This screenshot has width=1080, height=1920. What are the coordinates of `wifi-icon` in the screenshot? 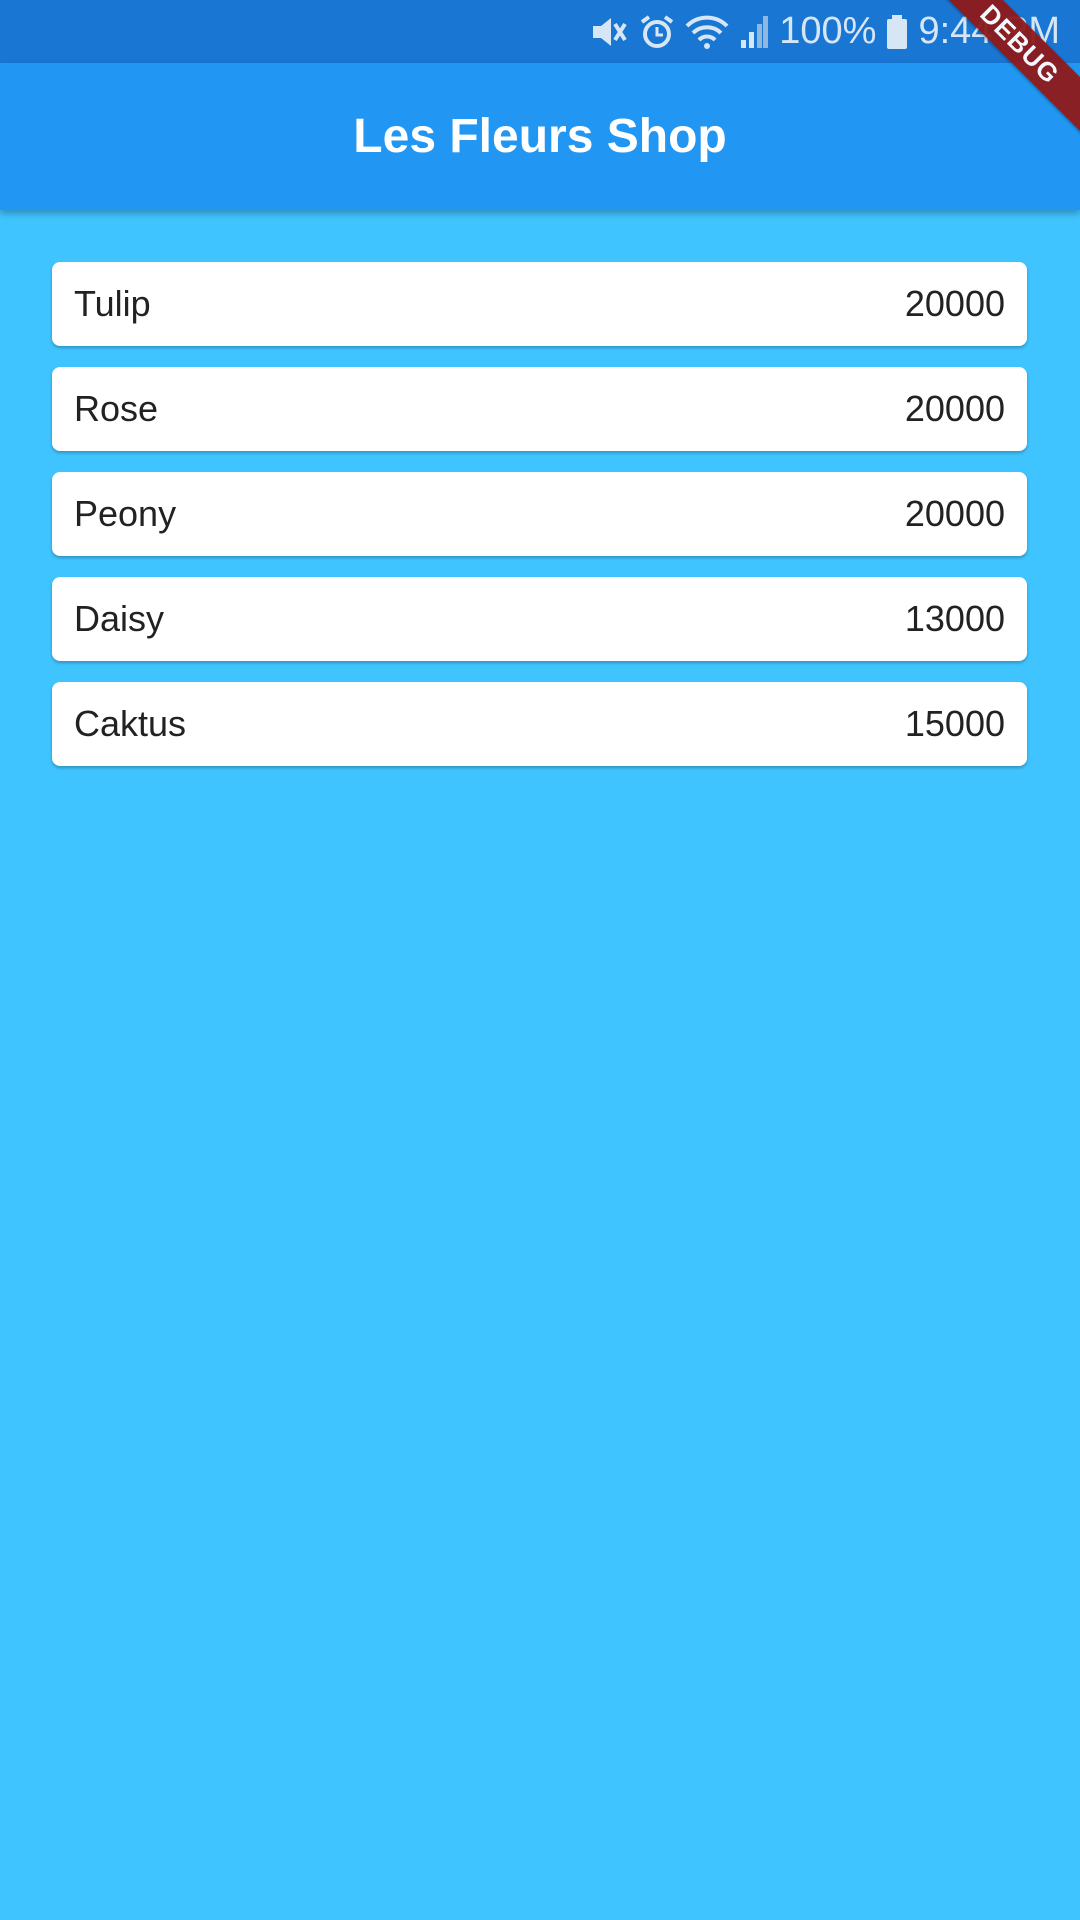 It's located at (707, 32).